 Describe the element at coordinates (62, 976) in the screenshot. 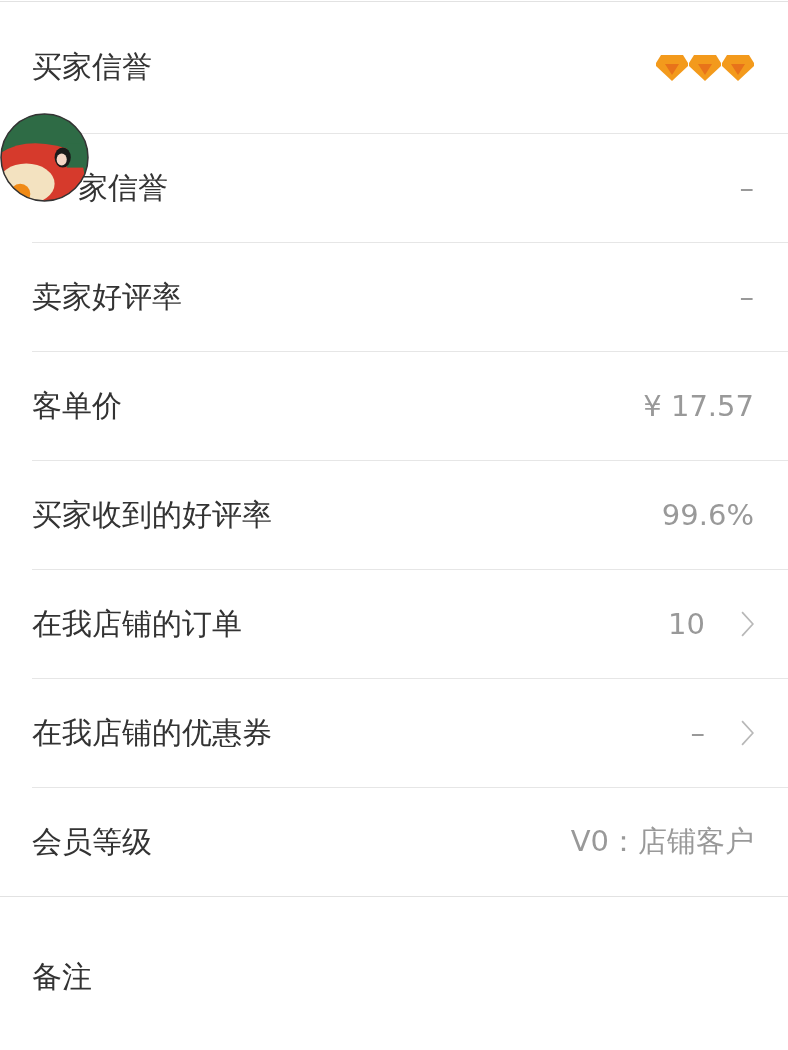

I see `row-label: 备注` at that location.